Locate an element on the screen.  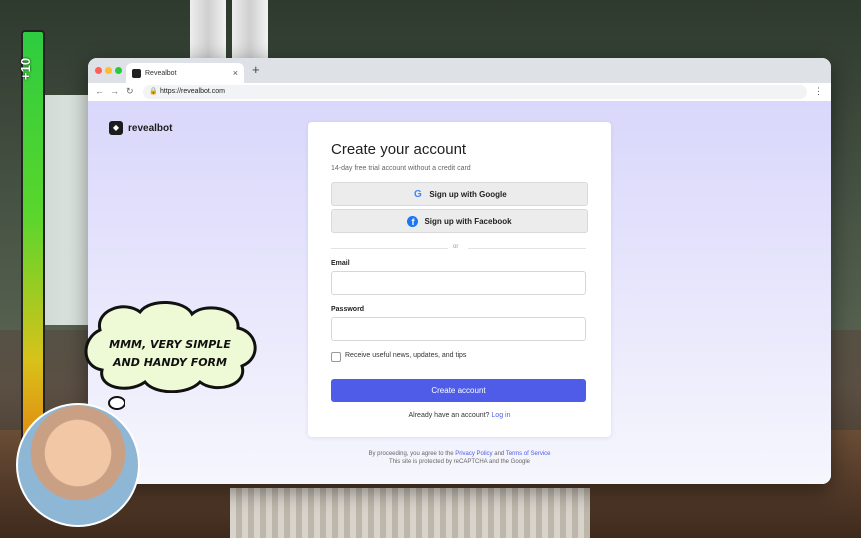
google-signup-button: G Sign up with Google is located at coordinates (459, 194).